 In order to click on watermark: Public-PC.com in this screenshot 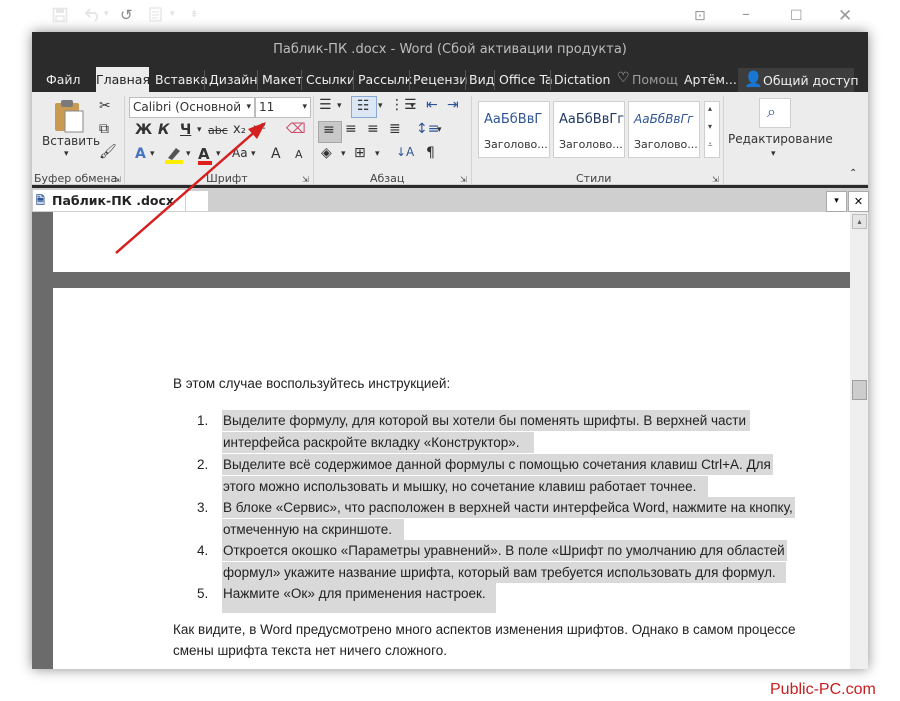, I will do `click(823, 689)`.